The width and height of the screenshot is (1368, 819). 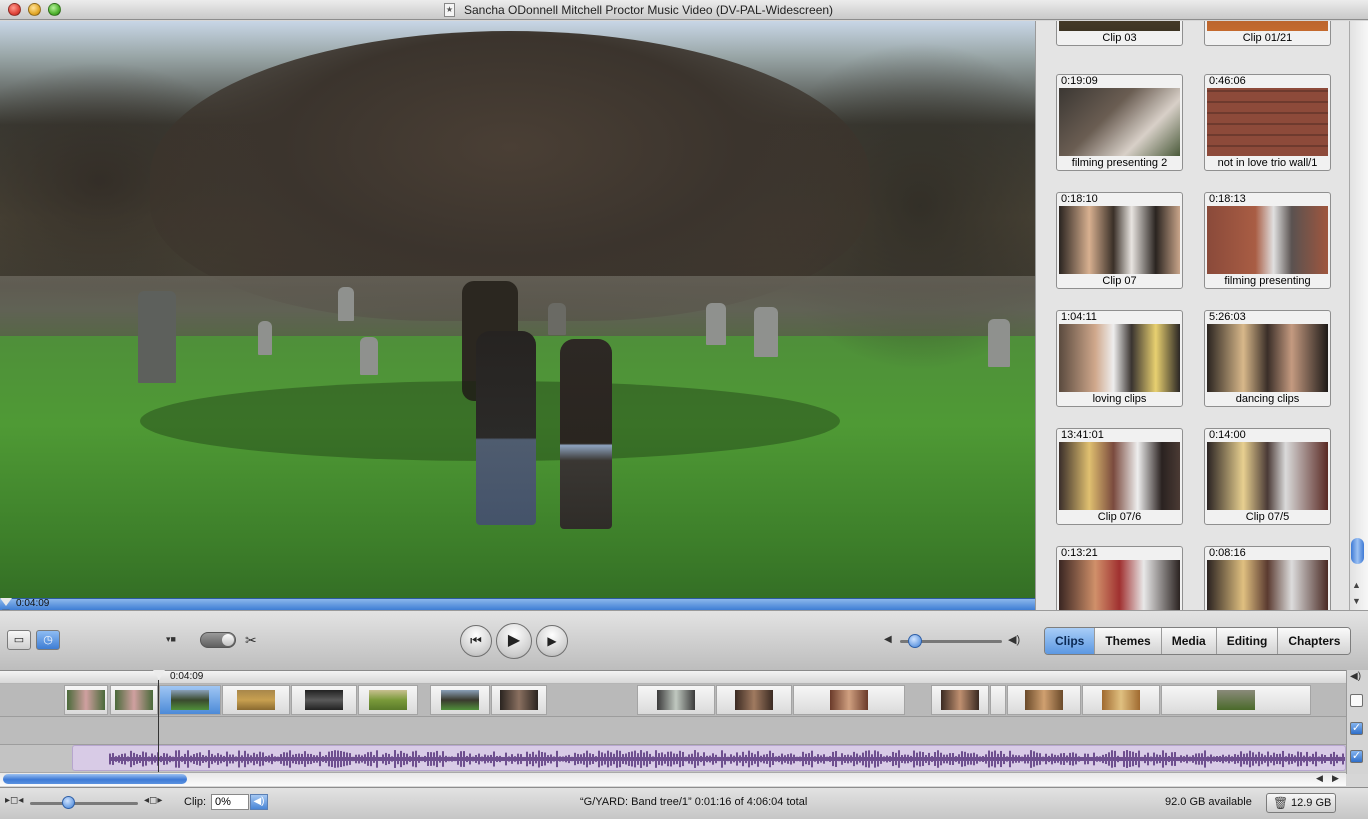 I want to click on scrubber-playhead, so click(x=6, y=602).